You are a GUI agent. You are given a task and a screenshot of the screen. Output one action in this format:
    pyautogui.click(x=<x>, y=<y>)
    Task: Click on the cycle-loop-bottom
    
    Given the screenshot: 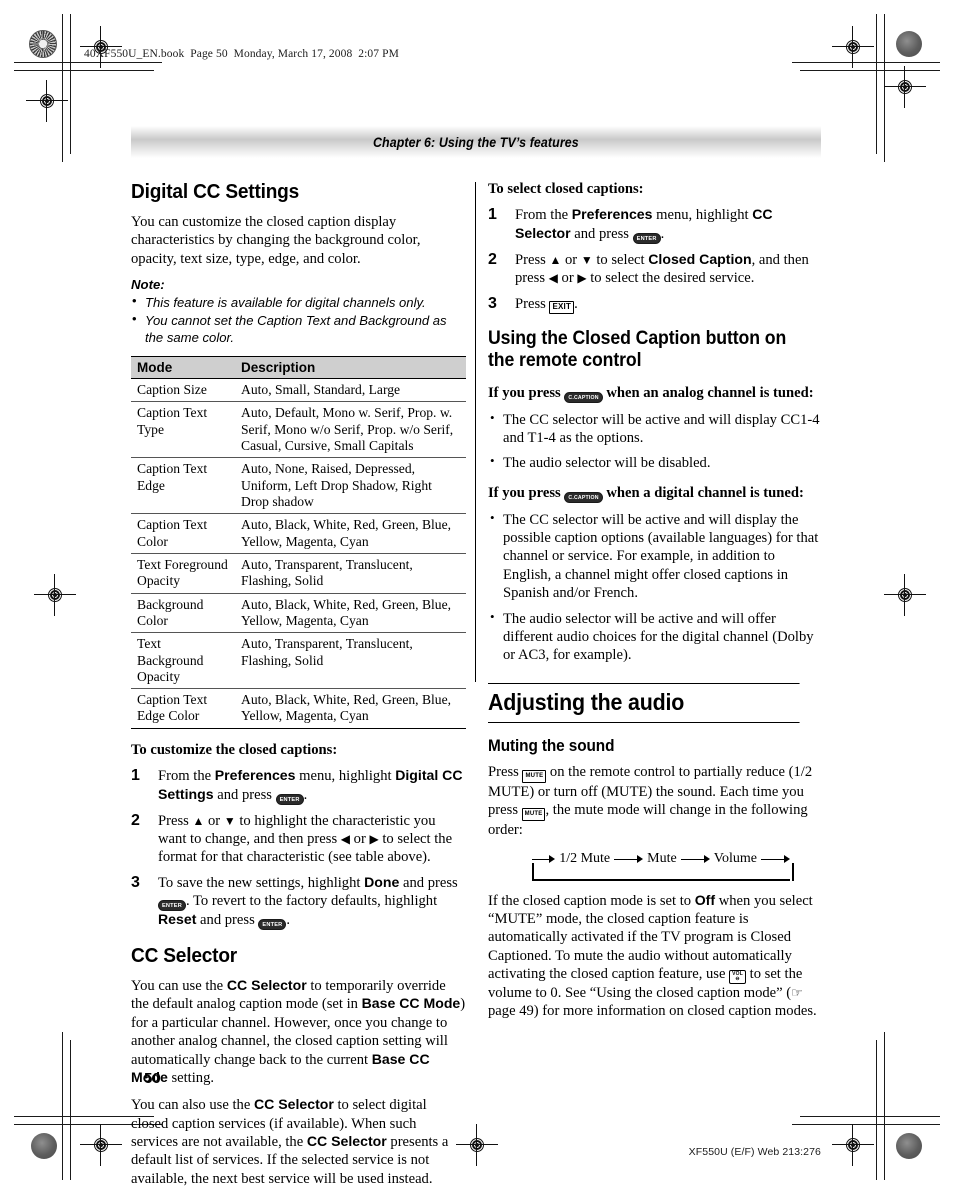 What is the action you would take?
    pyautogui.click(x=661, y=879)
    